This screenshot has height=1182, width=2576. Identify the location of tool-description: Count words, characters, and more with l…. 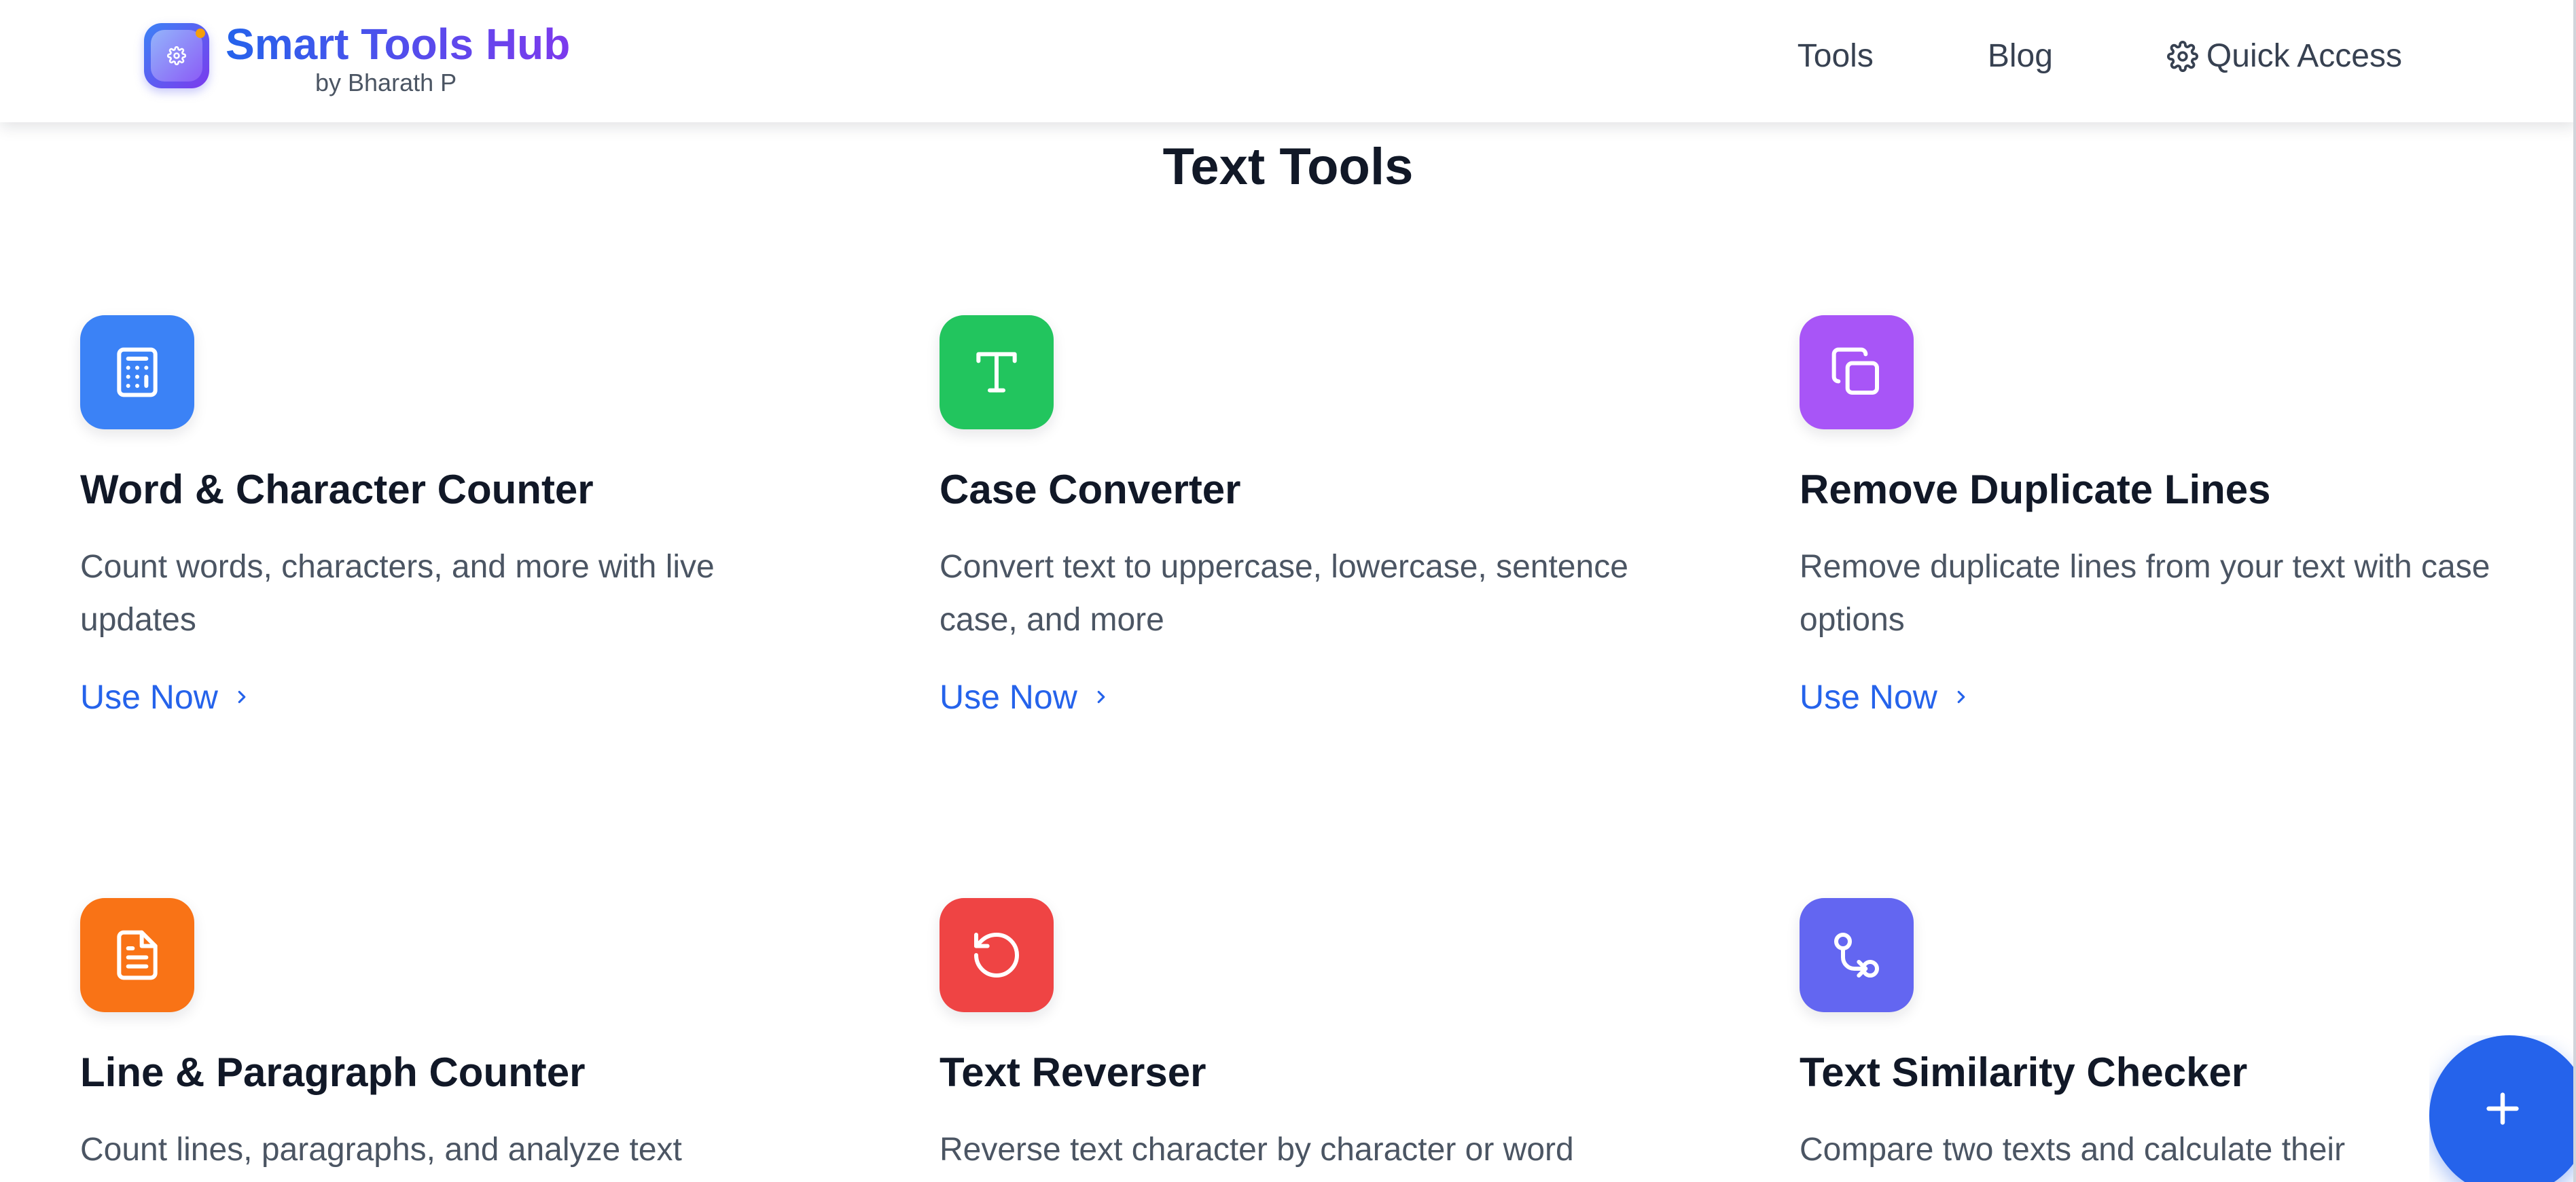
(397, 593).